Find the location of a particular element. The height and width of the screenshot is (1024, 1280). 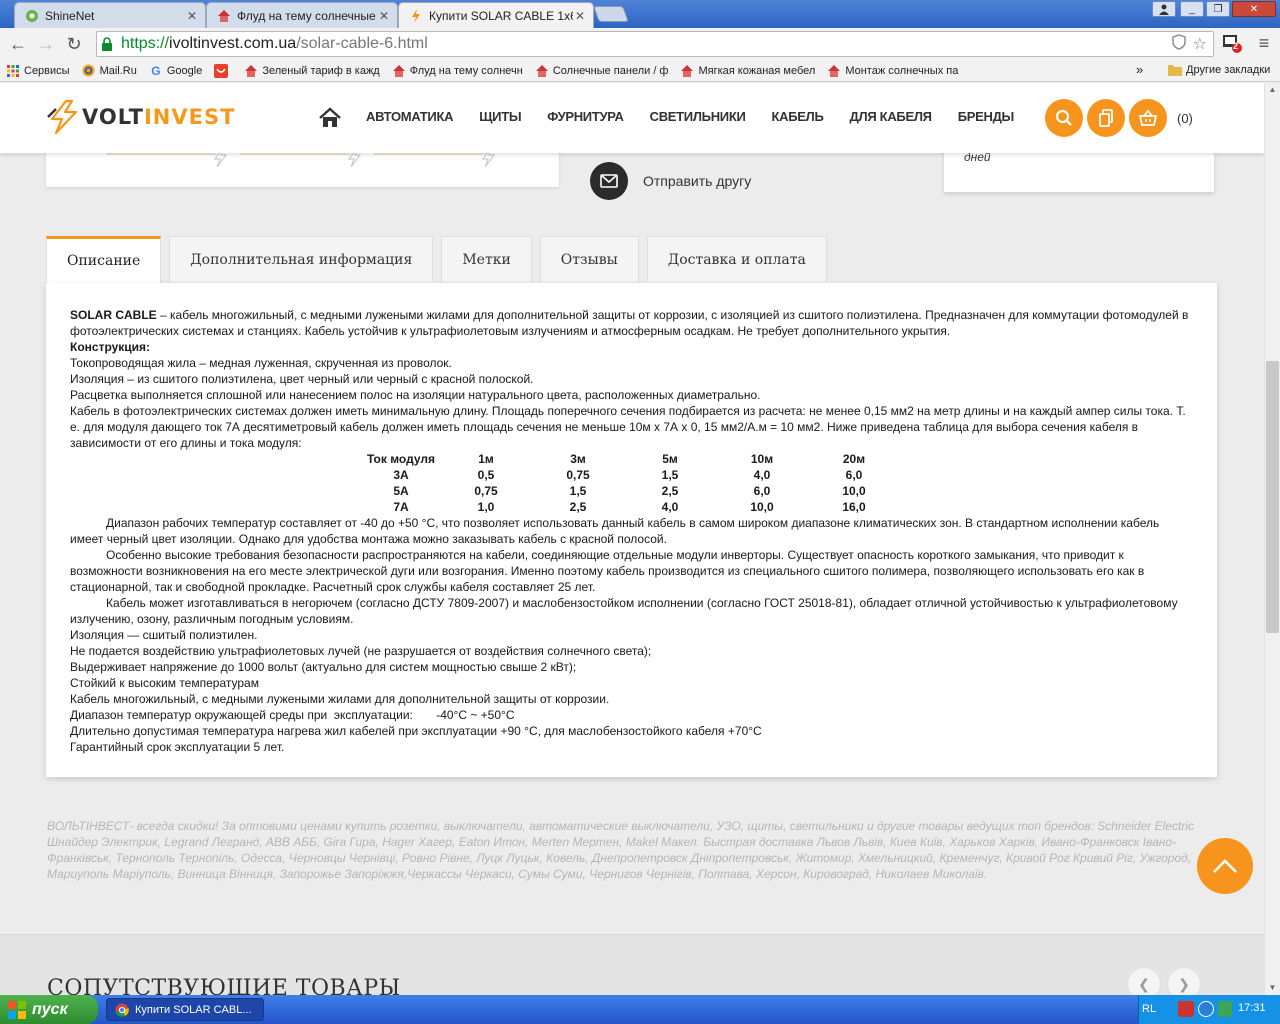

page-scrollbar: ▲ ▼ is located at coordinates (1272, 539).